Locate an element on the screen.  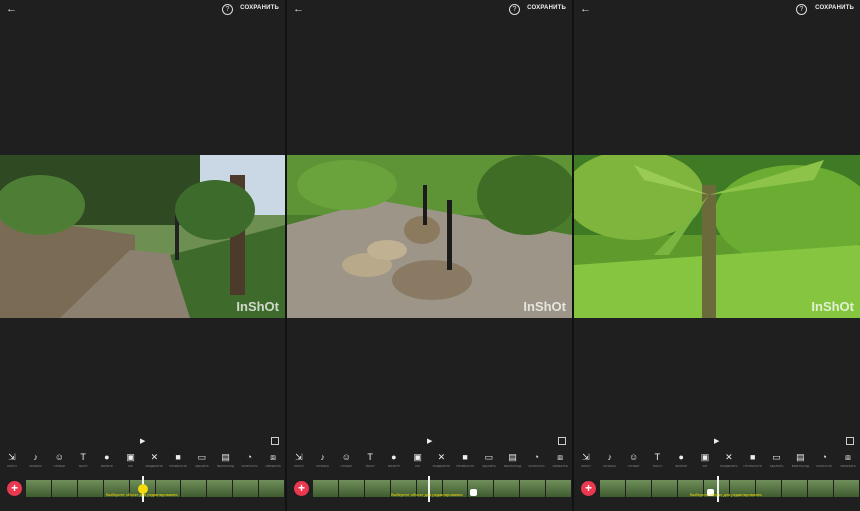
preview-frame-palm is located at coordinates (717, 236).